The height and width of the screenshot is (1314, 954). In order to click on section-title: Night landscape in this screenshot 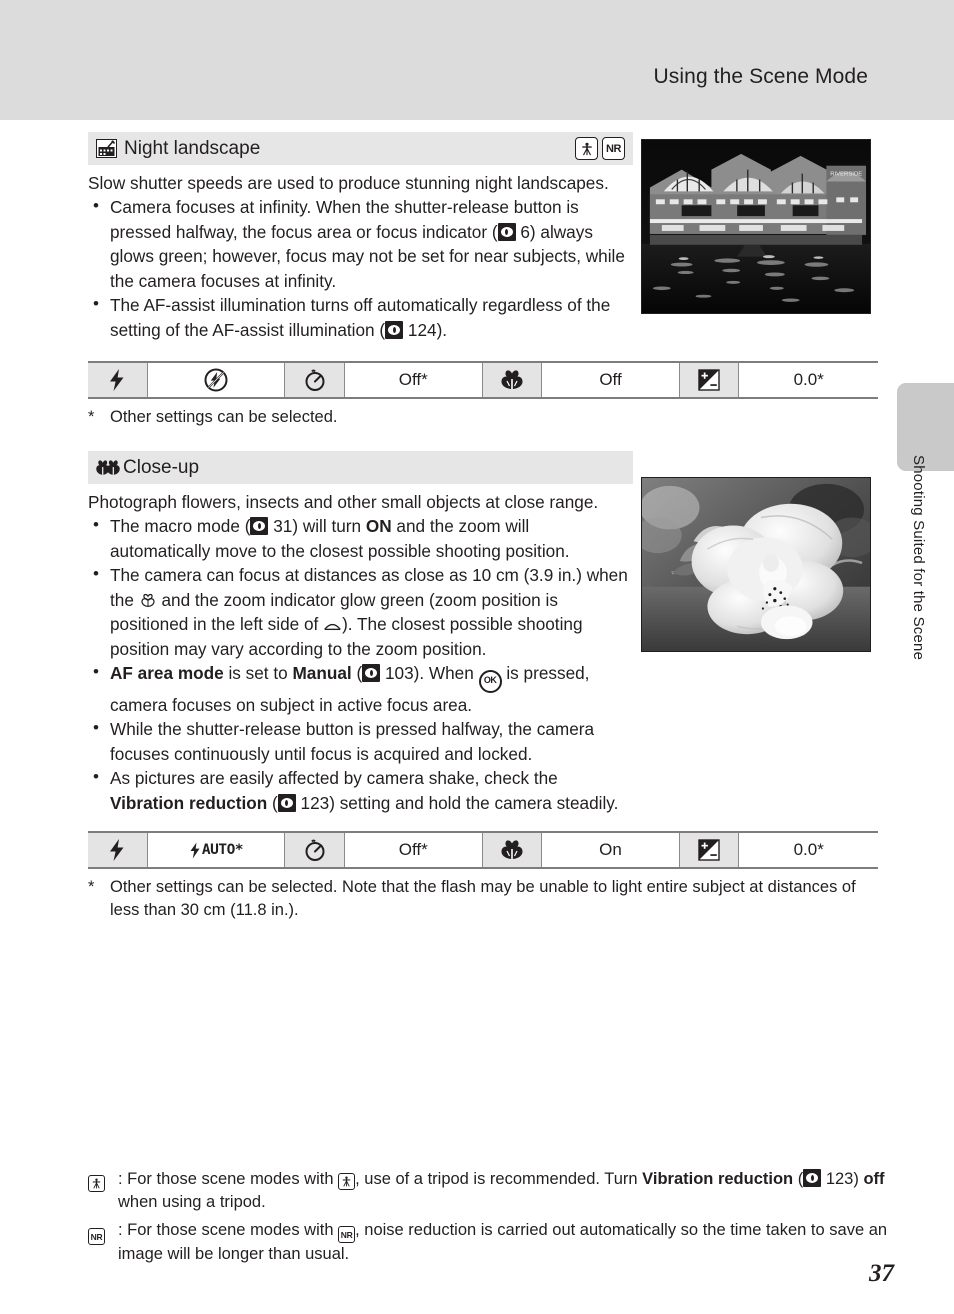, I will do `click(192, 148)`.